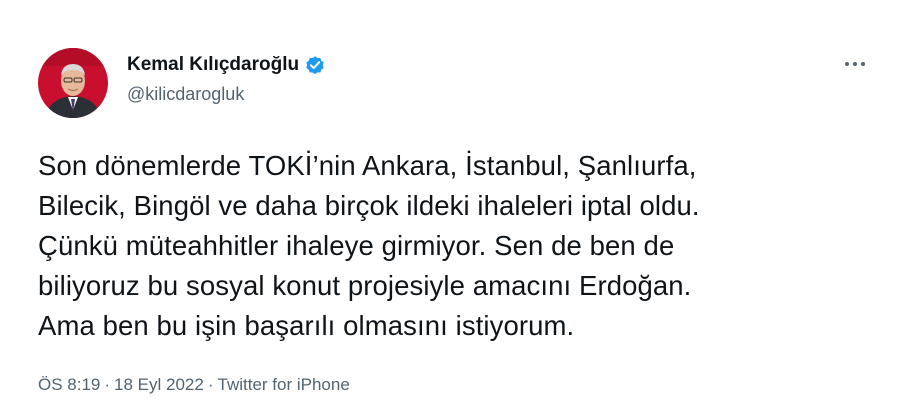 The image size is (900, 412). I want to click on avatar-image, so click(73, 83).